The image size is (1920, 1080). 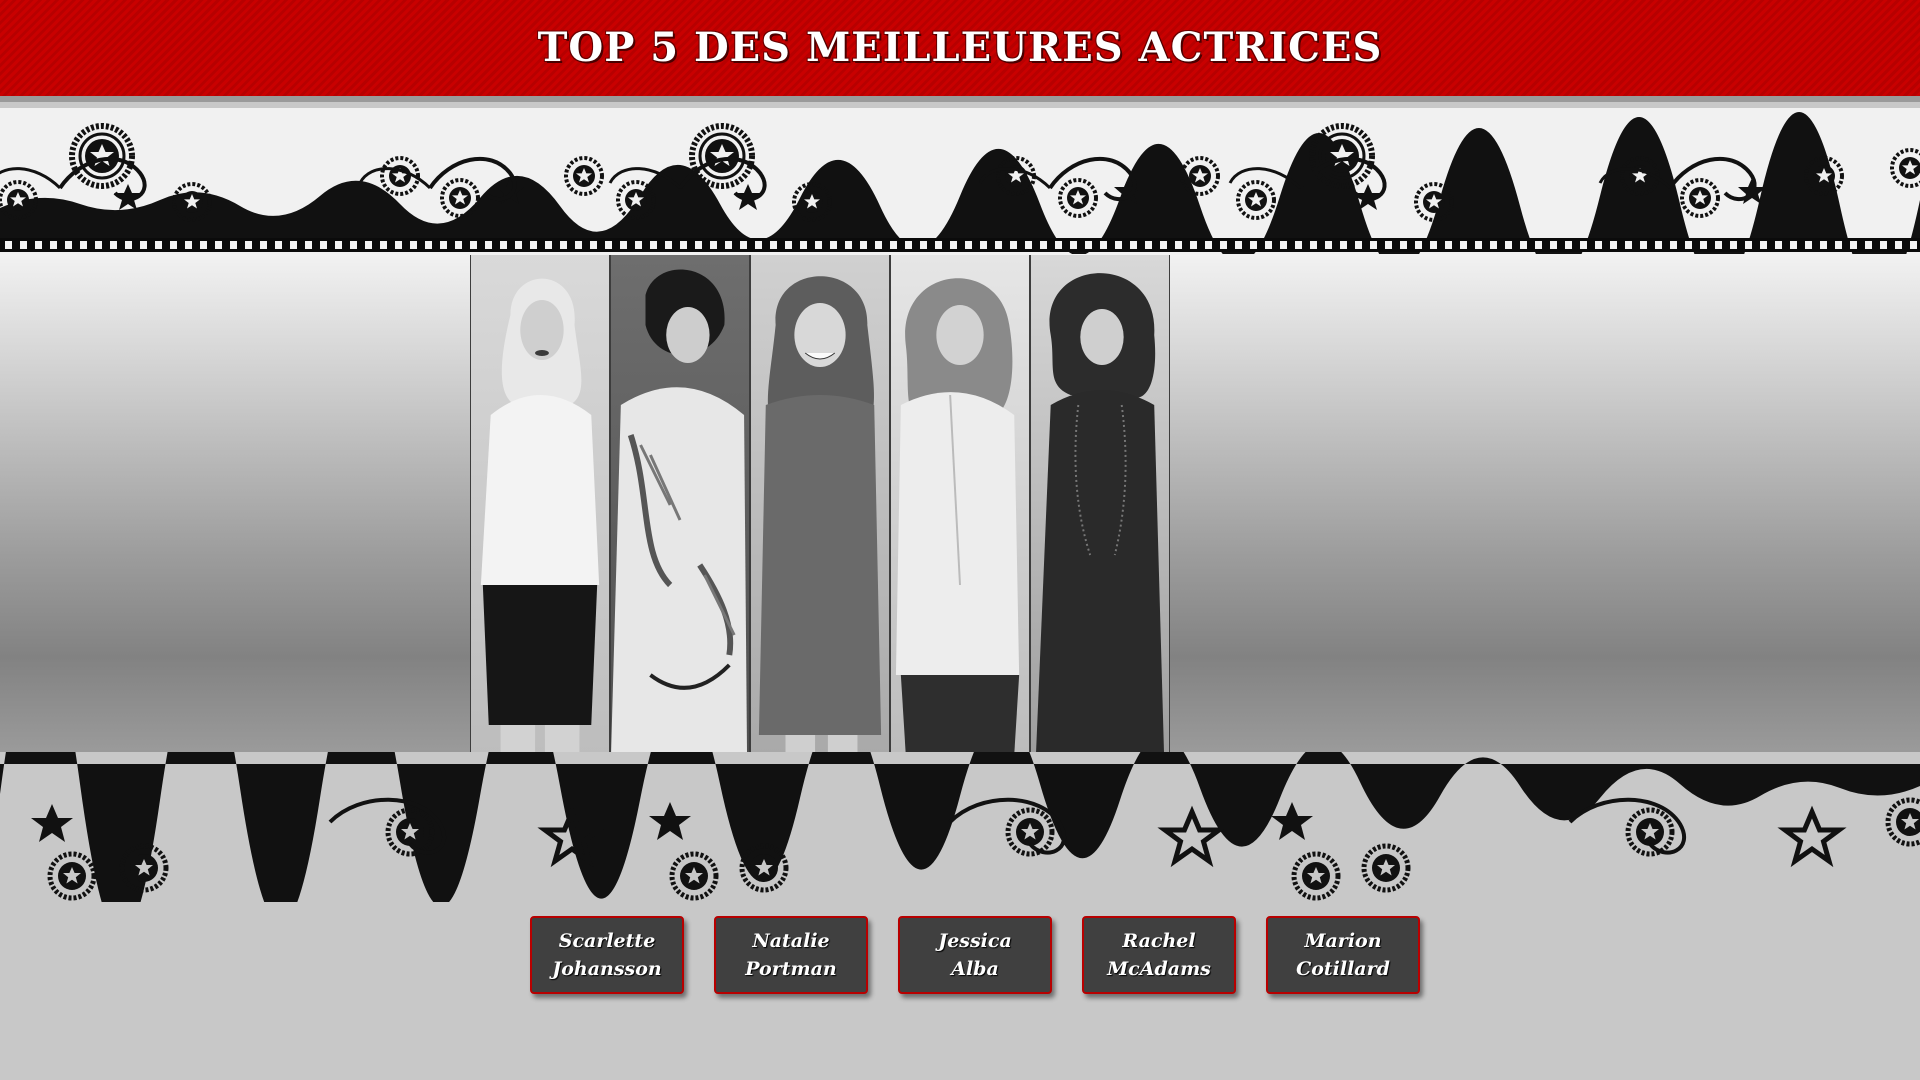 I want to click on bottom-ornament-band, so click(x=960, y=827).